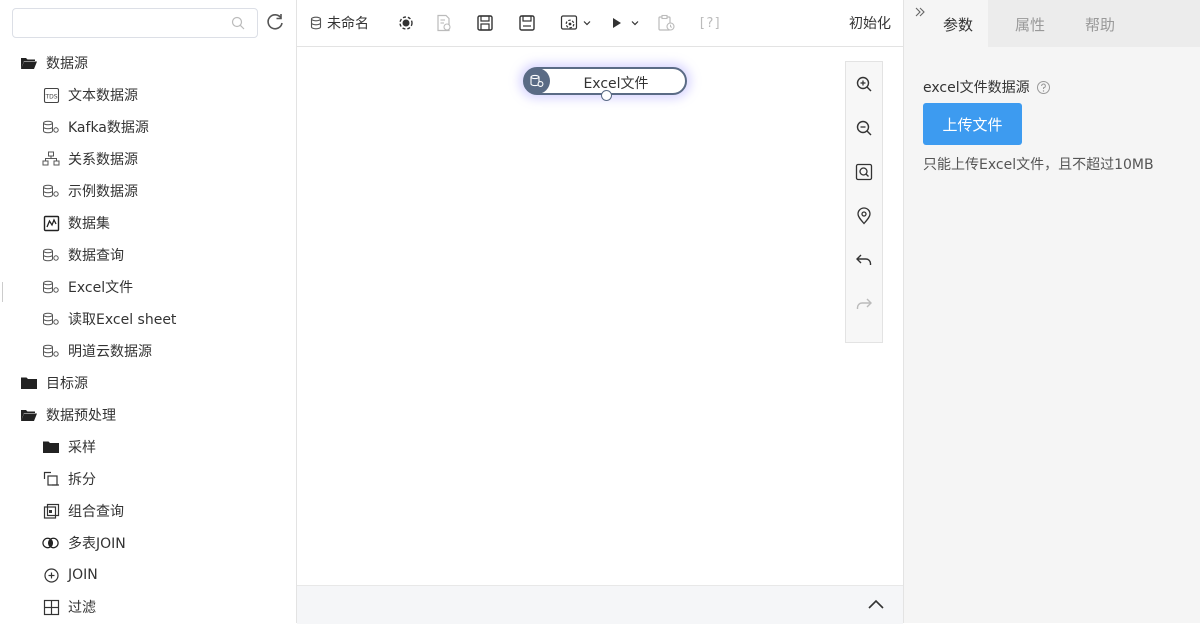 The image size is (1200, 624). Describe the element at coordinates (972, 124) in the screenshot. I see `upload-file-button: 上传文件` at that location.